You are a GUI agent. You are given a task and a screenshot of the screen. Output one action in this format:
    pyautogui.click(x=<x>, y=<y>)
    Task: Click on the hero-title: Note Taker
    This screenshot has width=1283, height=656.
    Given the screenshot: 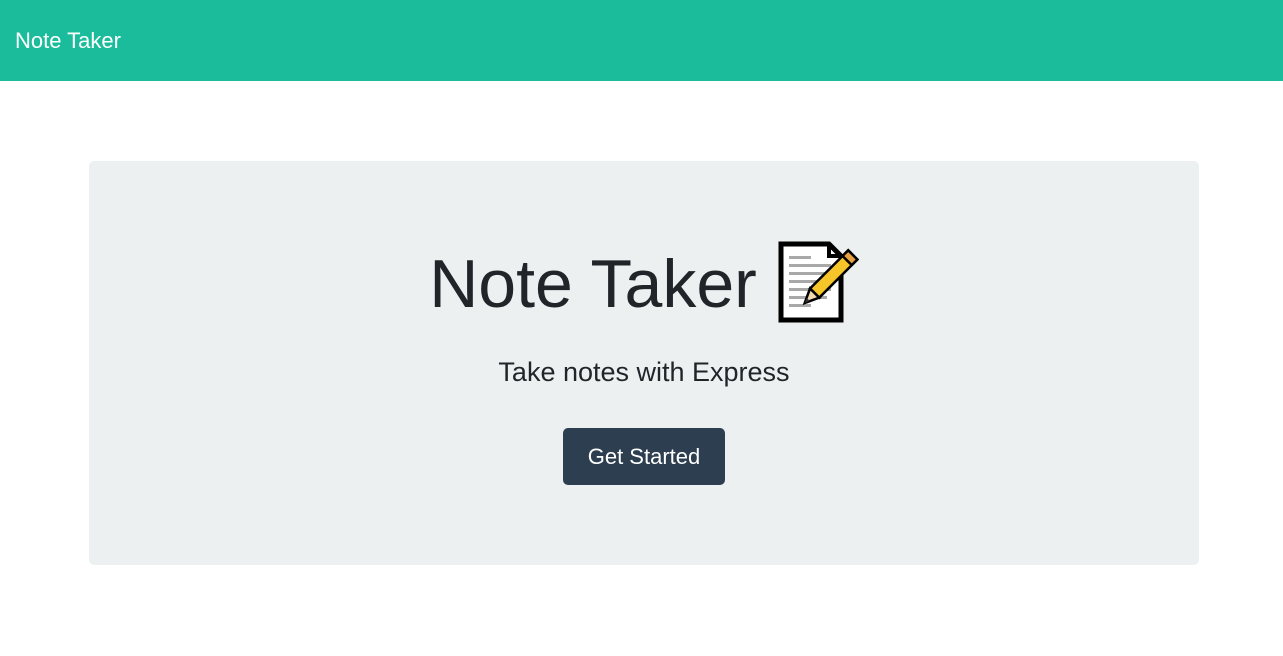 What is the action you would take?
    pyautogui.click(x=644, y=284)
    